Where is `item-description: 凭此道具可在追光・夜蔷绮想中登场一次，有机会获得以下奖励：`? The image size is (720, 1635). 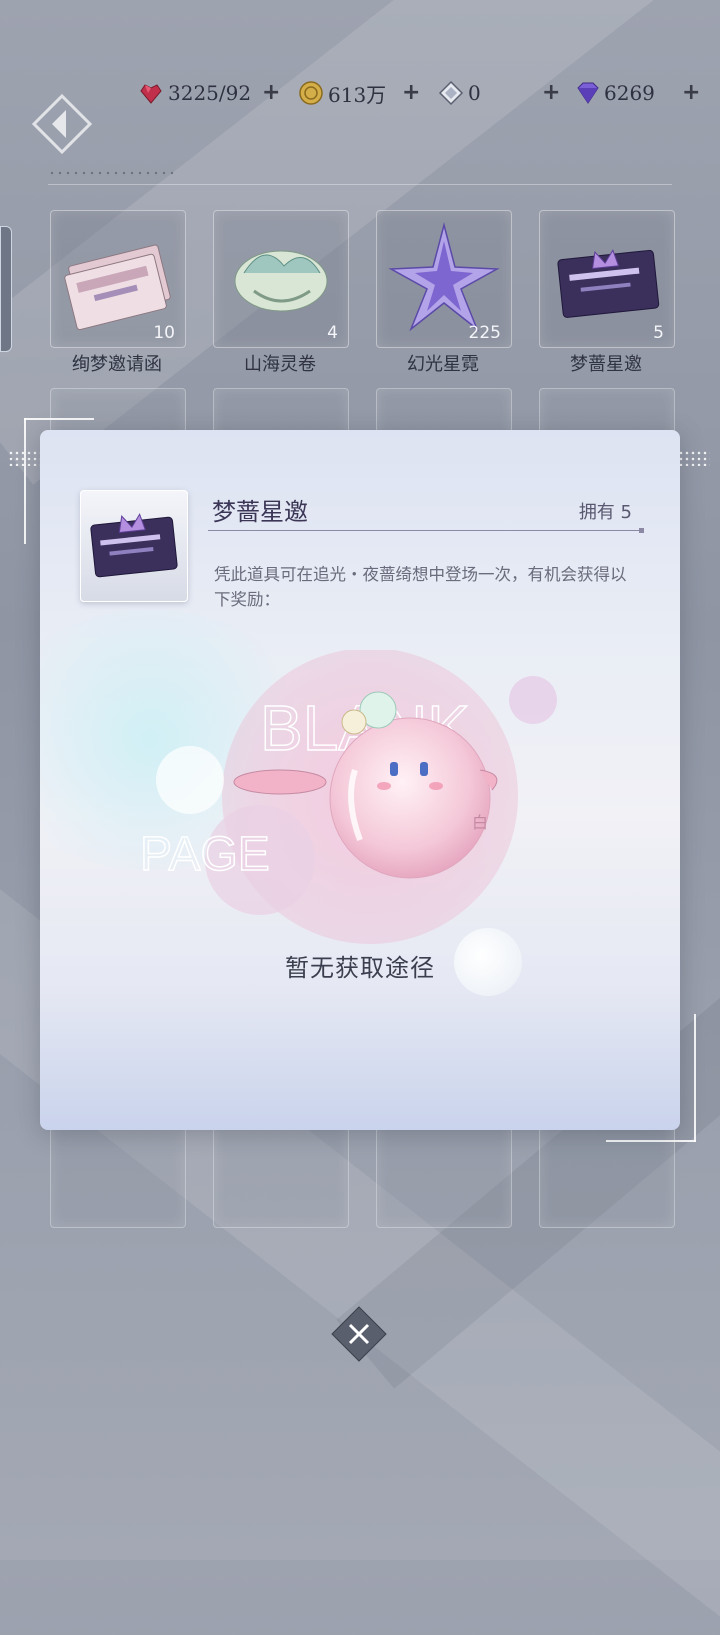
item-description: 凭此道具可在追光・夜蔷绮想中登场一次，有机会获得以下奖励： is located at coordinates (420, 587).